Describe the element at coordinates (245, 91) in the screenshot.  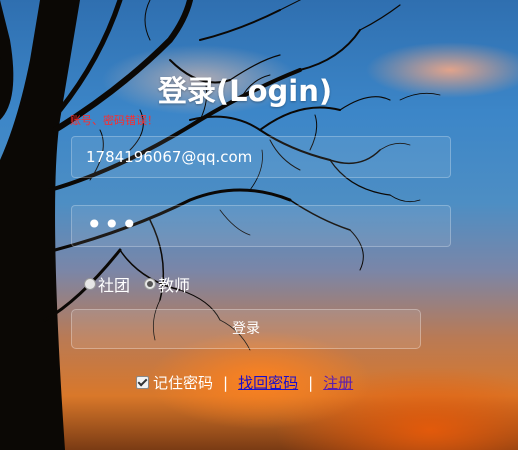
I see `page-title: 登录(Login)` at that location.